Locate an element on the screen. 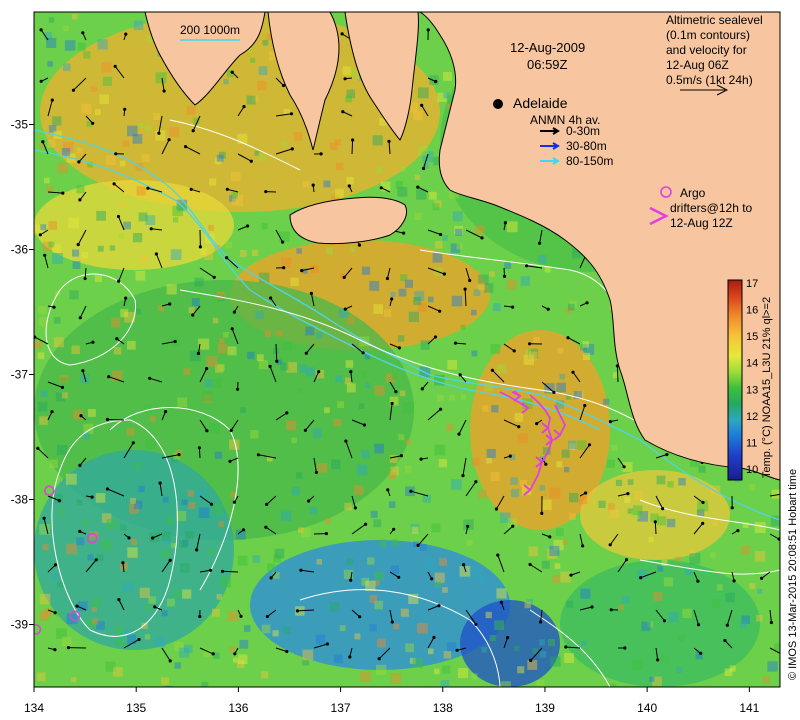 The height and width of the screenshot is (720, 800). x-tick-label: 134 is located at coordinates (34, 708).